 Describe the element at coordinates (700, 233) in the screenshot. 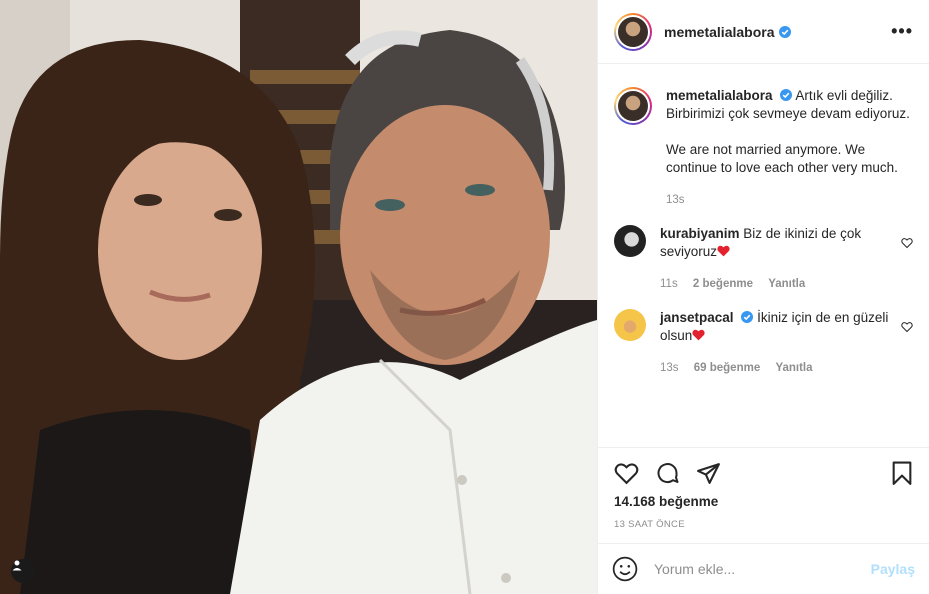

I see `comment-username: kurabiyanim` at that location.